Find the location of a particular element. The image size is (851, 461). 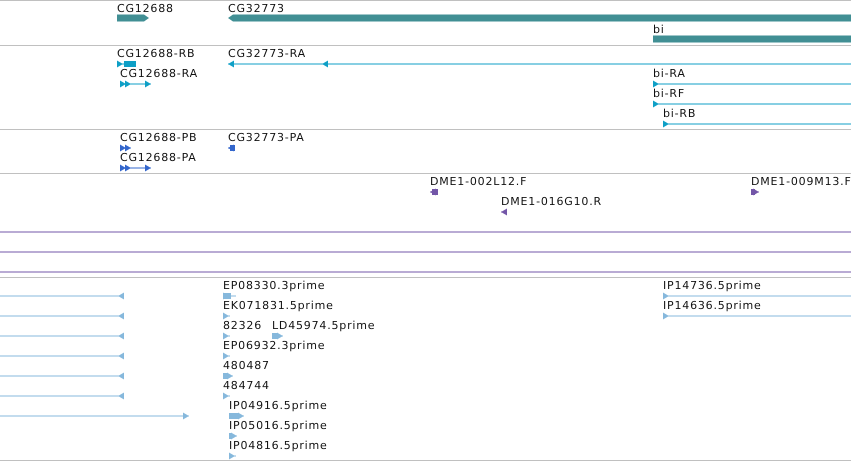

feature-label: CG12688-PB is located at coordinates (159, 137).